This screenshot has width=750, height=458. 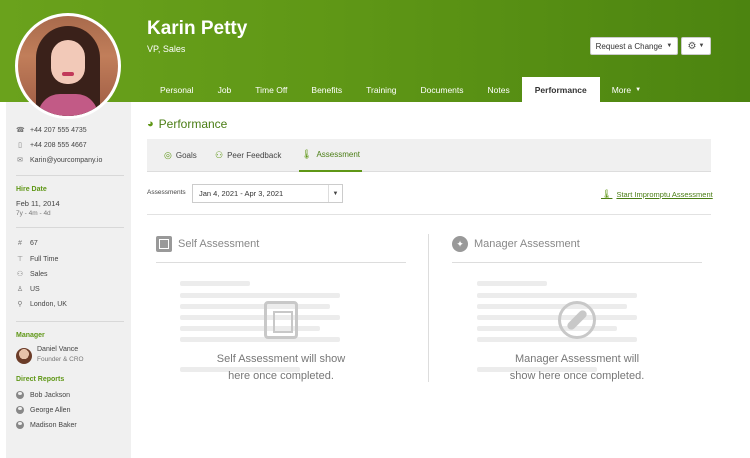 I want to click on mobile-phone-icon: ▯, so click(x=20, y=145).